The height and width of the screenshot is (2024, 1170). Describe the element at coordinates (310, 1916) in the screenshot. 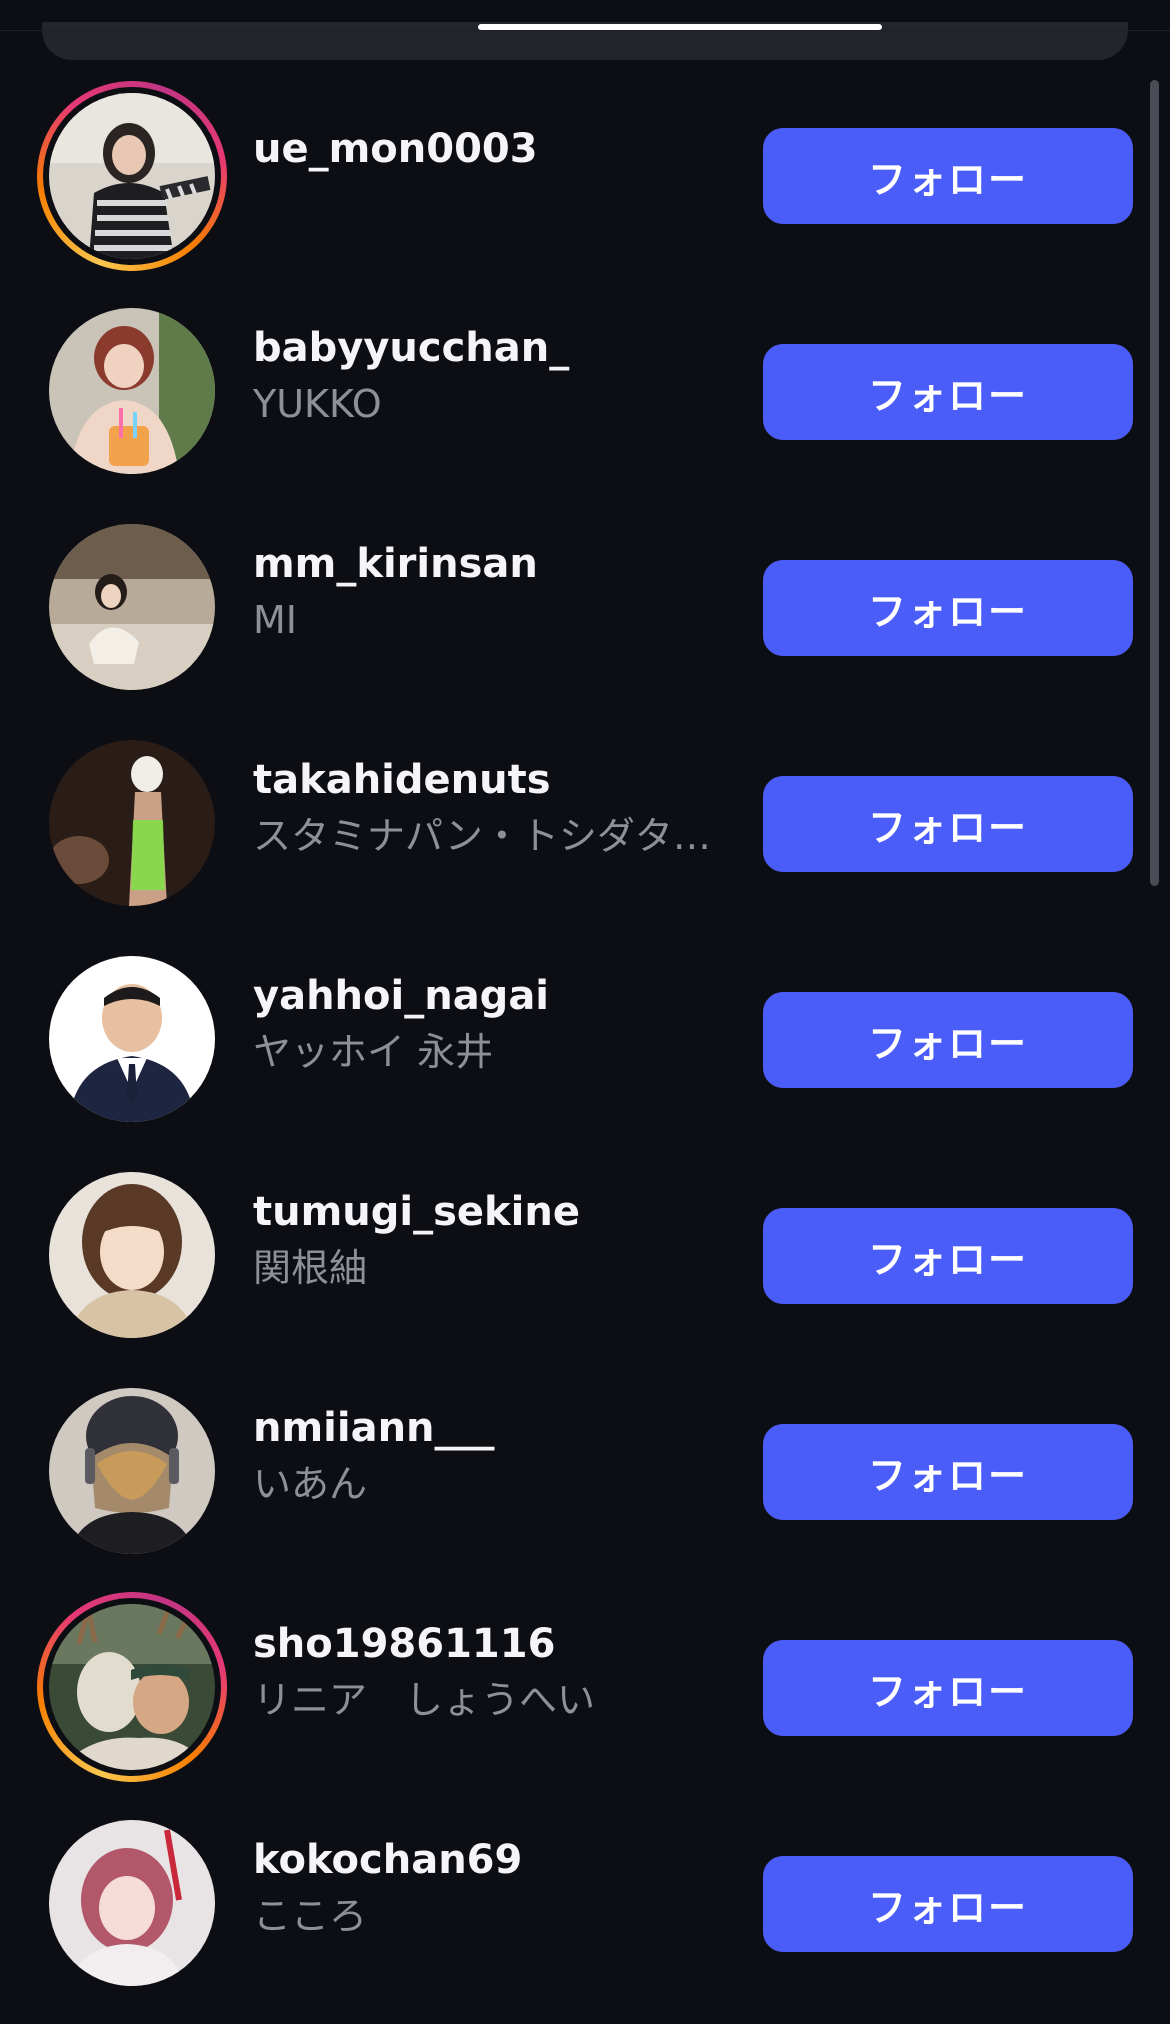

I see `full-name: こころ` at that location.